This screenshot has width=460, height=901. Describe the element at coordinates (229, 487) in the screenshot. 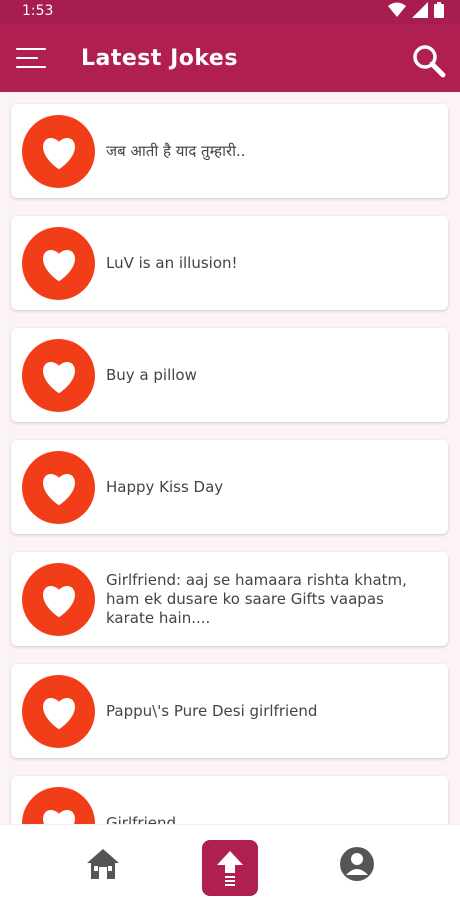

I see `joke-card: Happy Kiss Day` at that location.